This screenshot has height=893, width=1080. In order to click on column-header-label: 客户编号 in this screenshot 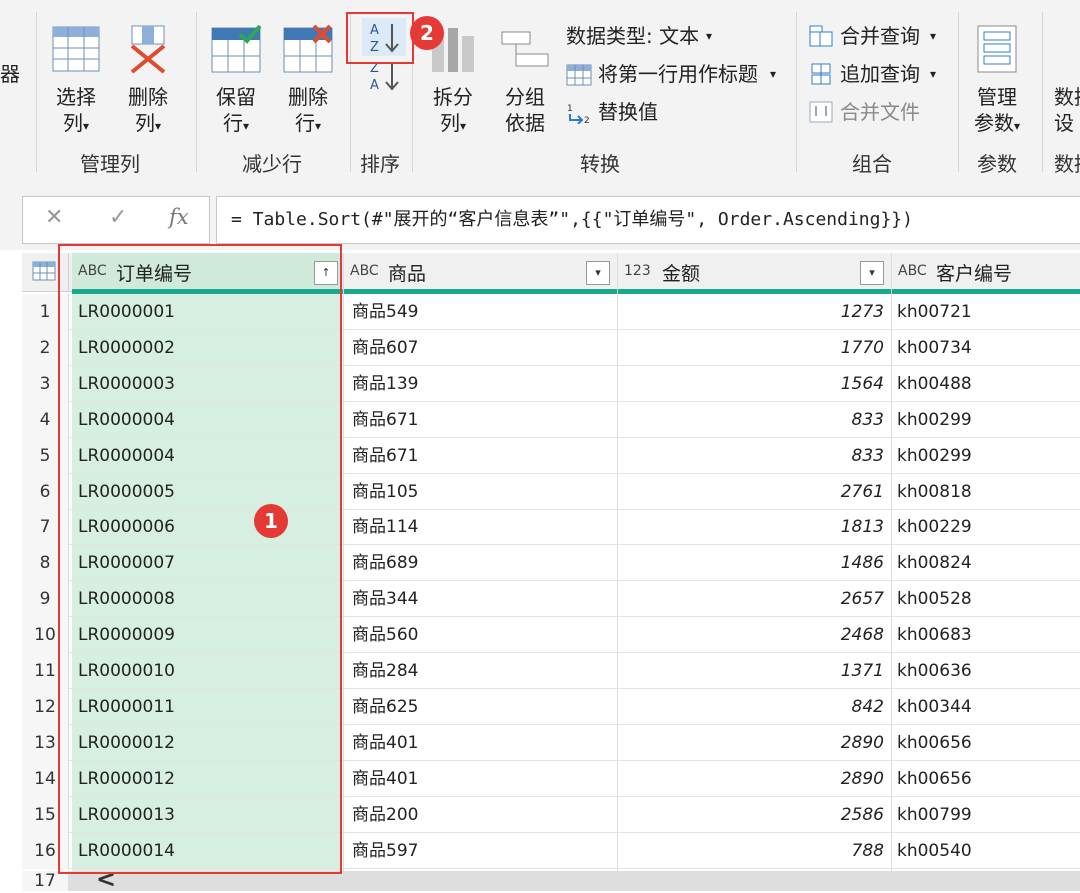, I will do `click(974, 274)`.